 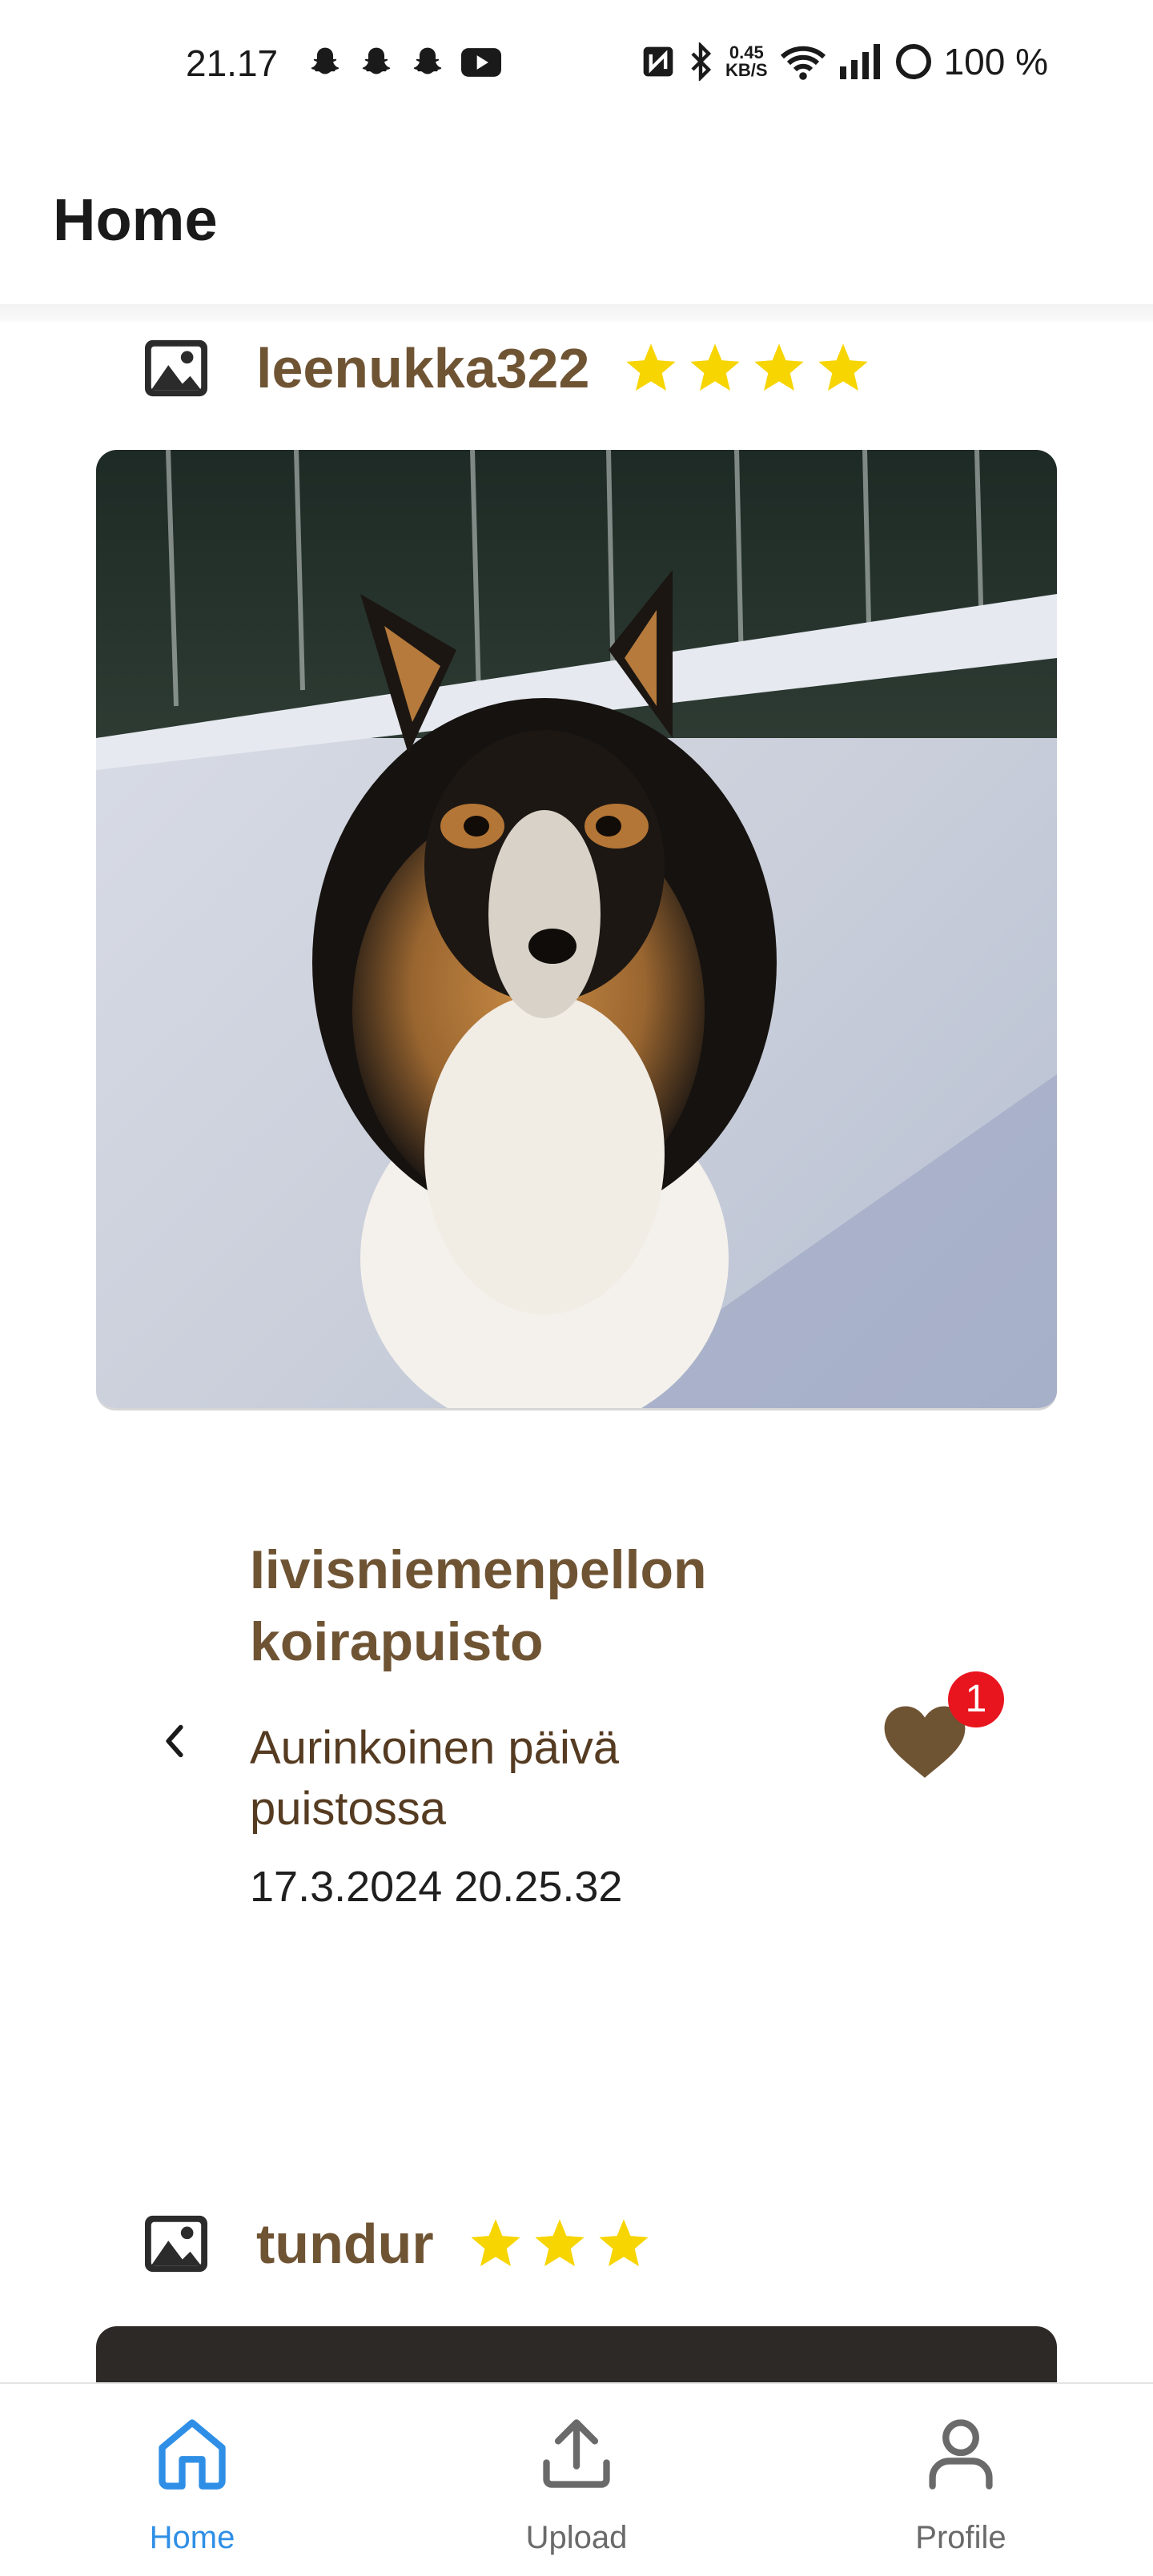 What do you see at coordinates (478, 1569) in the screenshot?
I see `post-title-line: Iivisniemenpellon` at bounding box center [478, 1569].